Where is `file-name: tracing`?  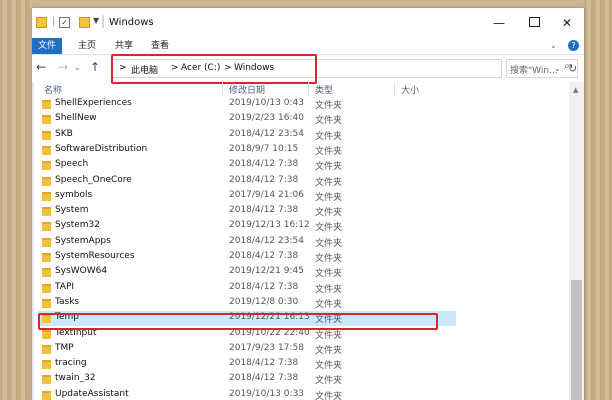 file-name: tracing is located at coordinates (71, 363).